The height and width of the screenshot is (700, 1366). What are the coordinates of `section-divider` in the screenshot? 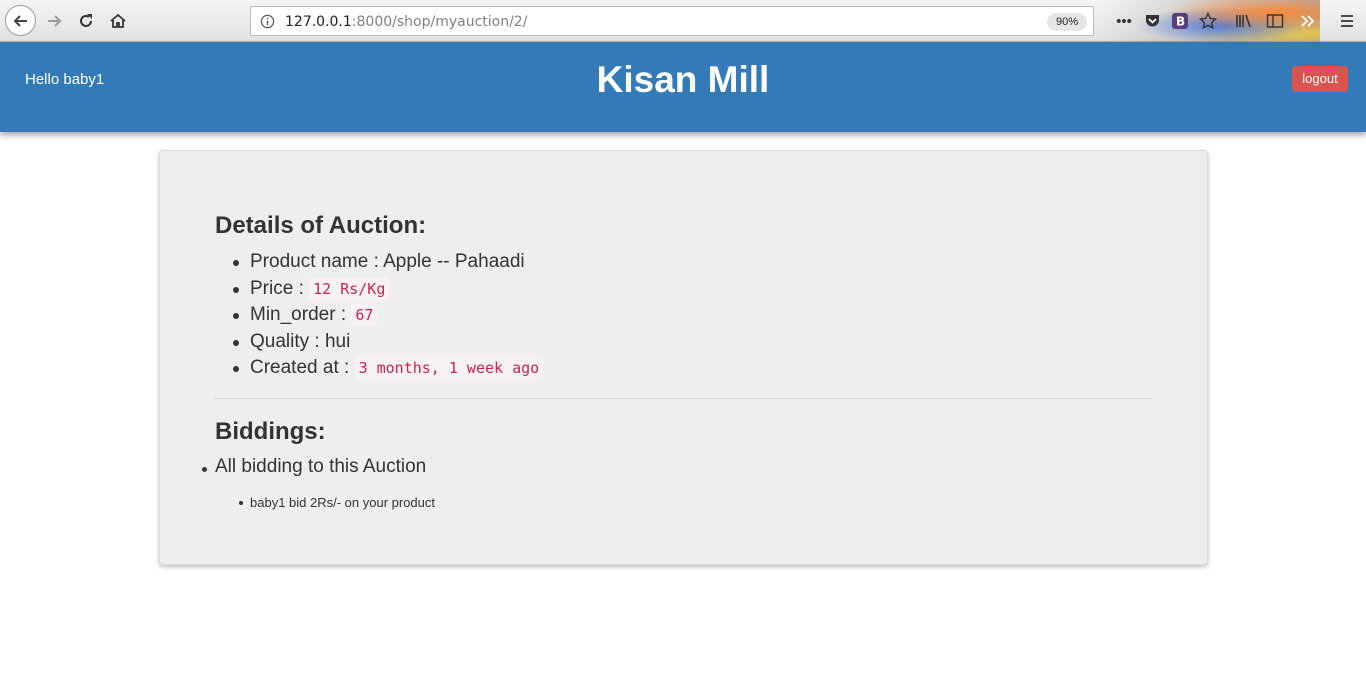 It's located at (683, 398).